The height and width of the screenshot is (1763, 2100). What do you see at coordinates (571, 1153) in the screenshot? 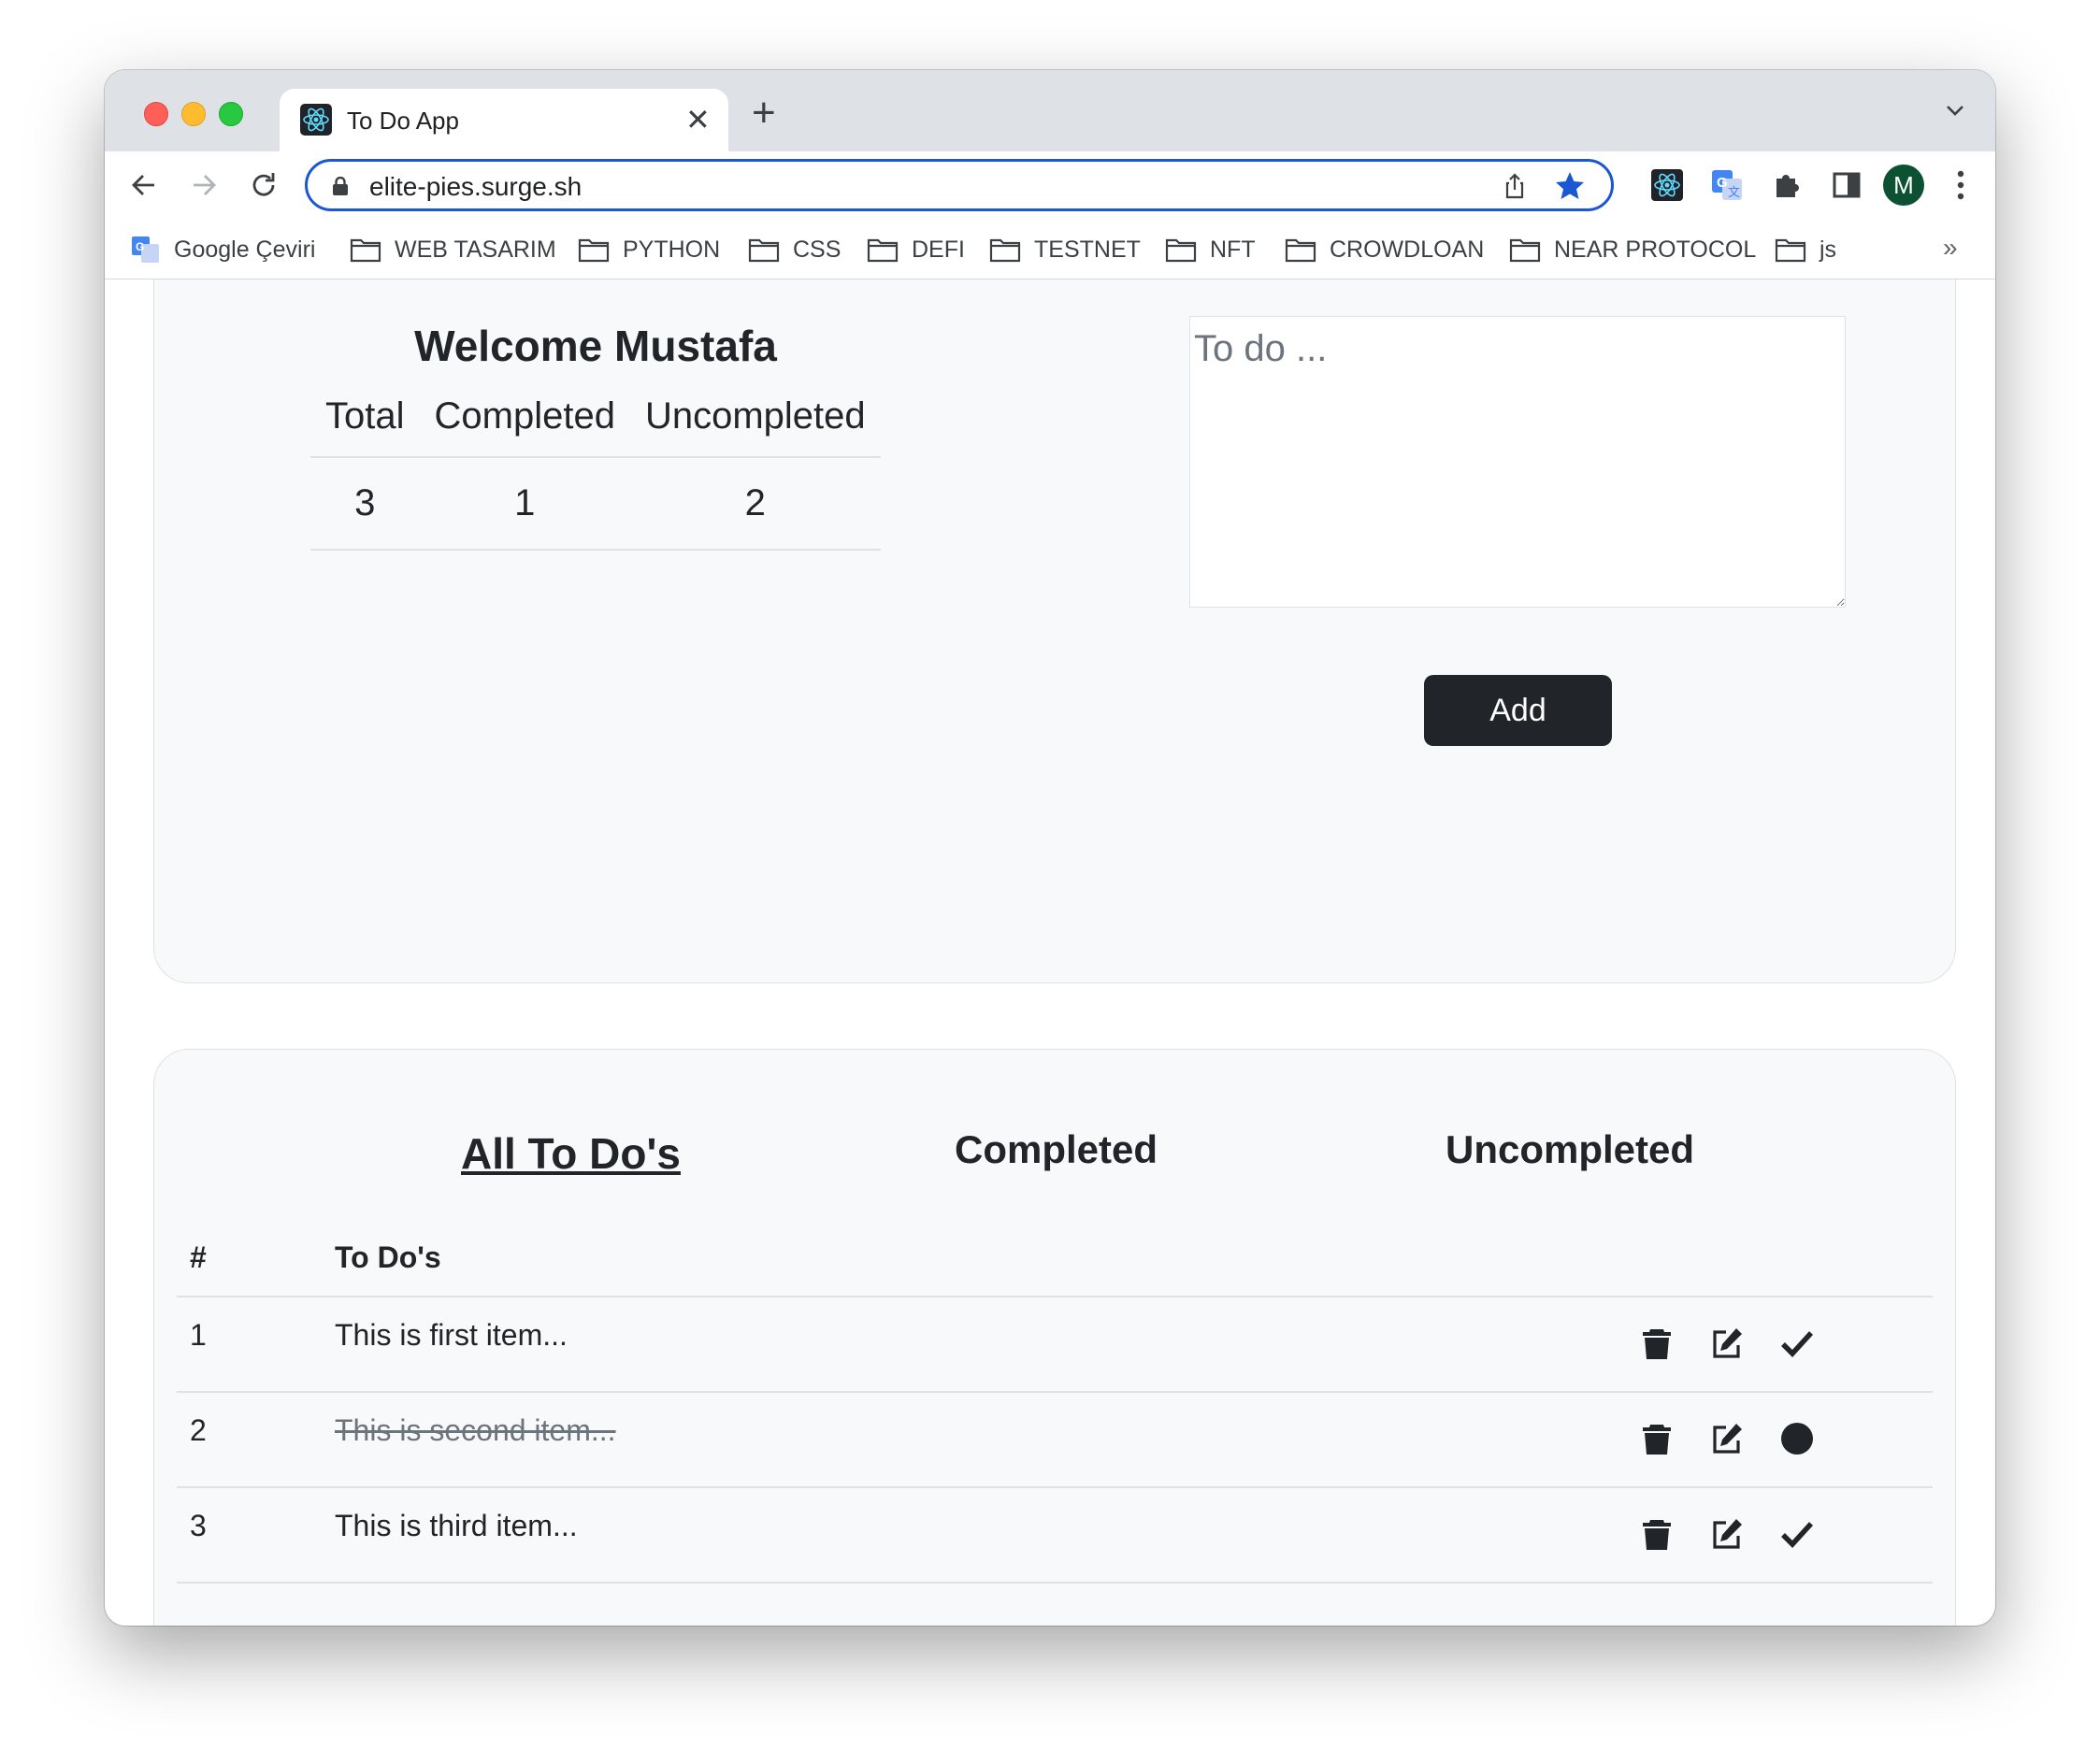
I see `filter-all-tab: All To Do's` at bounding box center [571, 1153].